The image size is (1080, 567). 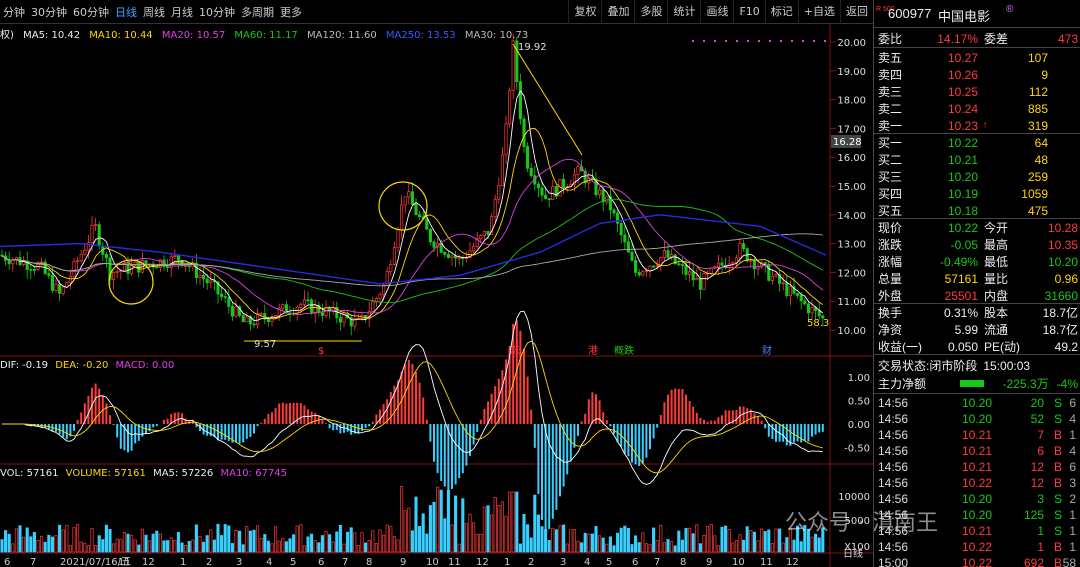 I want to click on ma250-label: MA250: 13.53, so click(x=420, y=35).